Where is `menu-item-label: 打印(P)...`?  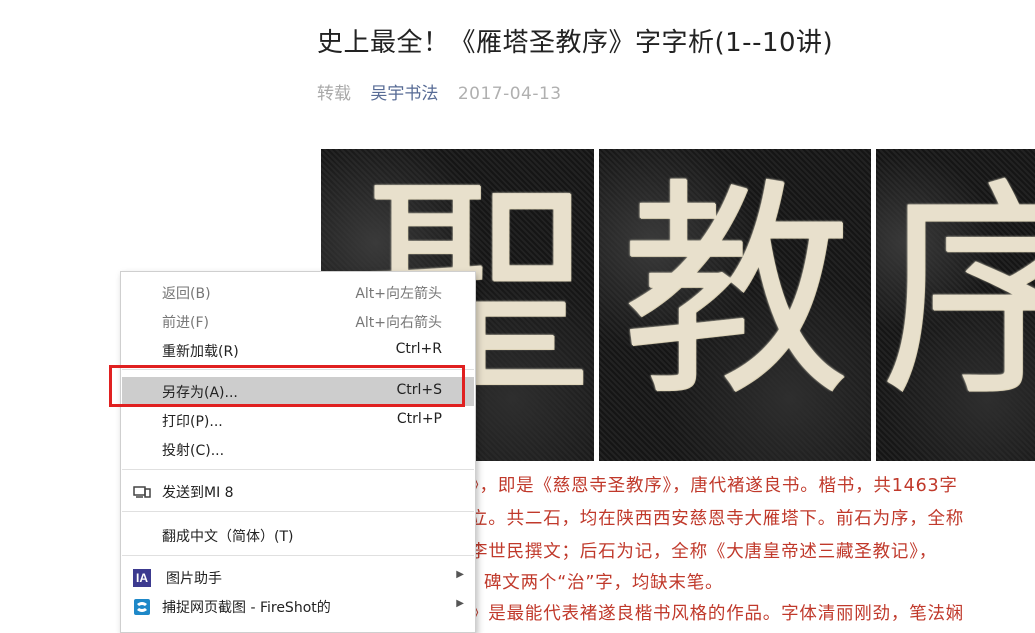 menu-item-label: 打印(P)... is located at coordinates (192, 422).